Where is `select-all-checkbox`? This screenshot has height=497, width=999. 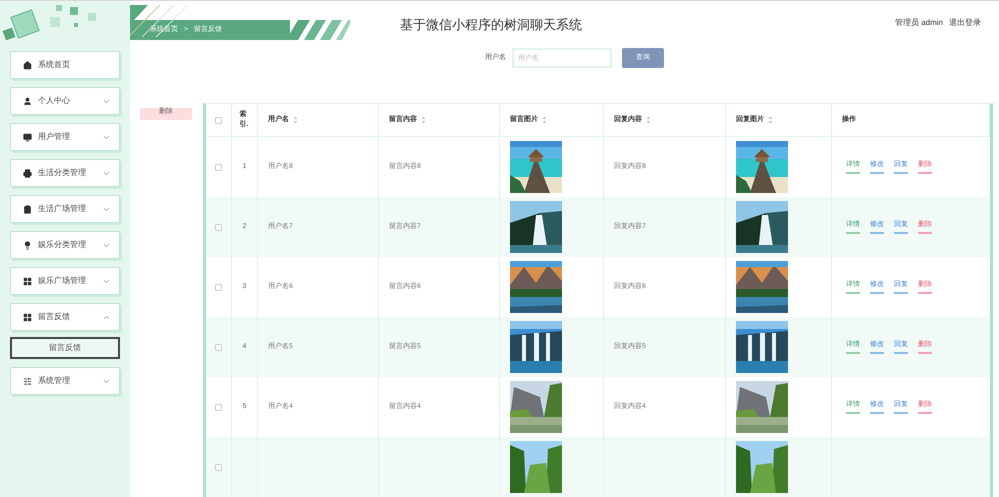 select-all-checkbox is located at coordinates (218, 120).